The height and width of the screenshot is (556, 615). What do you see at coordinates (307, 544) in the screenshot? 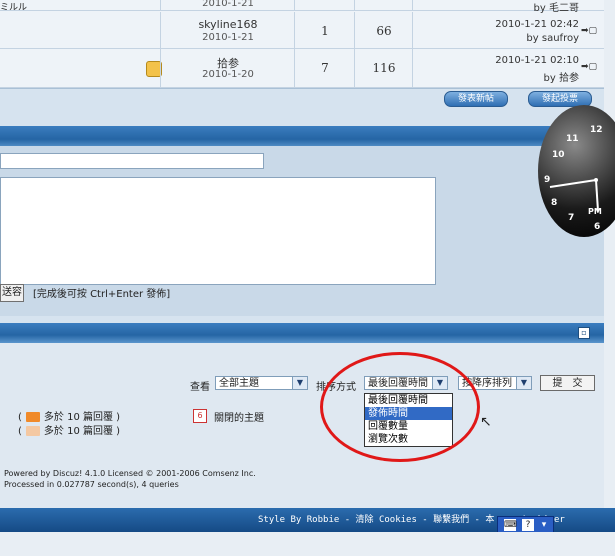
I see `page-bottom` at bounding box center [307, 544].